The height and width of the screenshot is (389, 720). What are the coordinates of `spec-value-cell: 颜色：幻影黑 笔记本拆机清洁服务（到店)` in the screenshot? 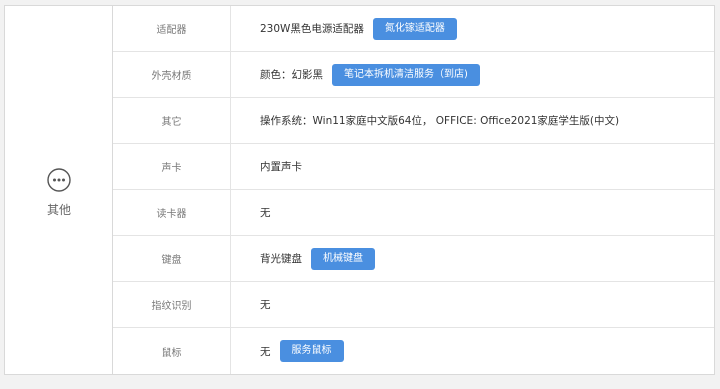 It's located at (473, 74).